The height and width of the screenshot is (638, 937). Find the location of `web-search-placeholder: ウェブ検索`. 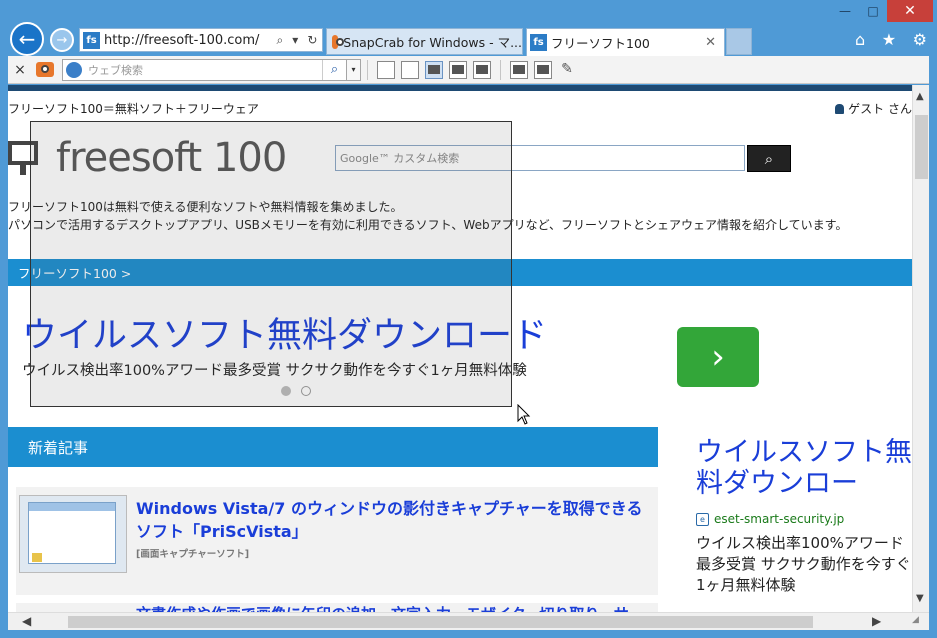

web-search-placeholder: ウェブ検索 is located at coordinates (205, 70).